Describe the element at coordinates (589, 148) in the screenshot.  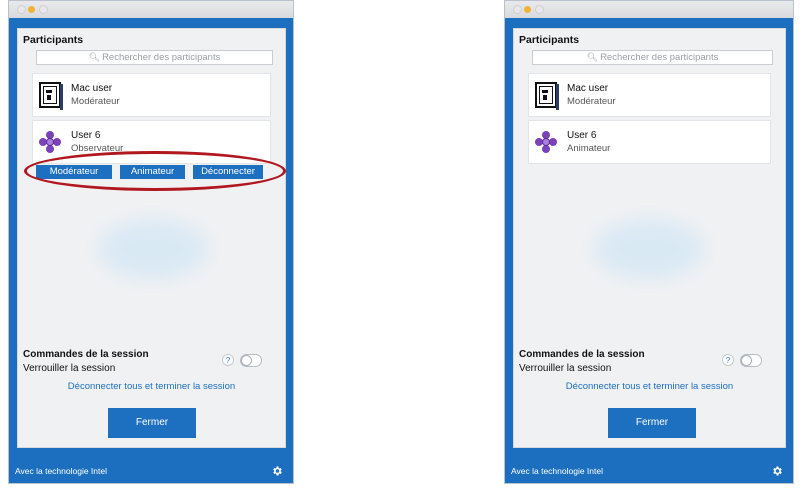
I see `participant-role: Animateur` at that location.